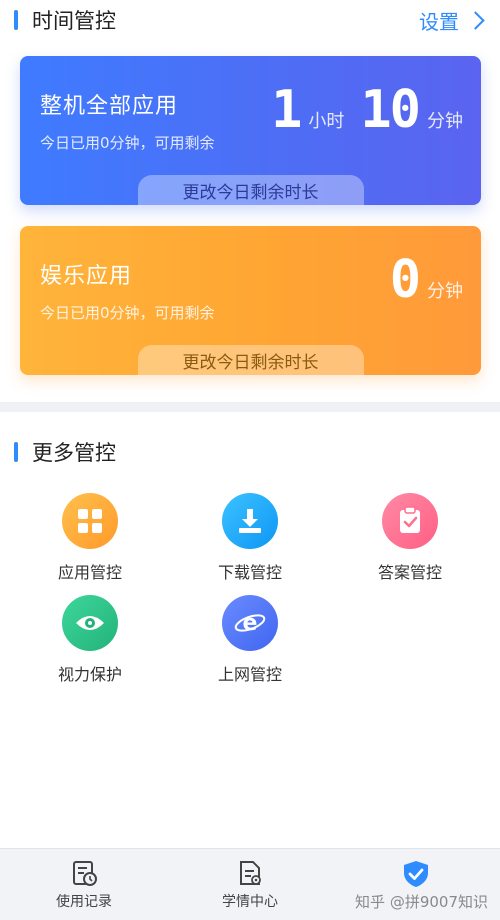 Image resolution: width=500 pixels, height=920 pixels. I want to click on nav-label: 使用记录, so click(84, 902).